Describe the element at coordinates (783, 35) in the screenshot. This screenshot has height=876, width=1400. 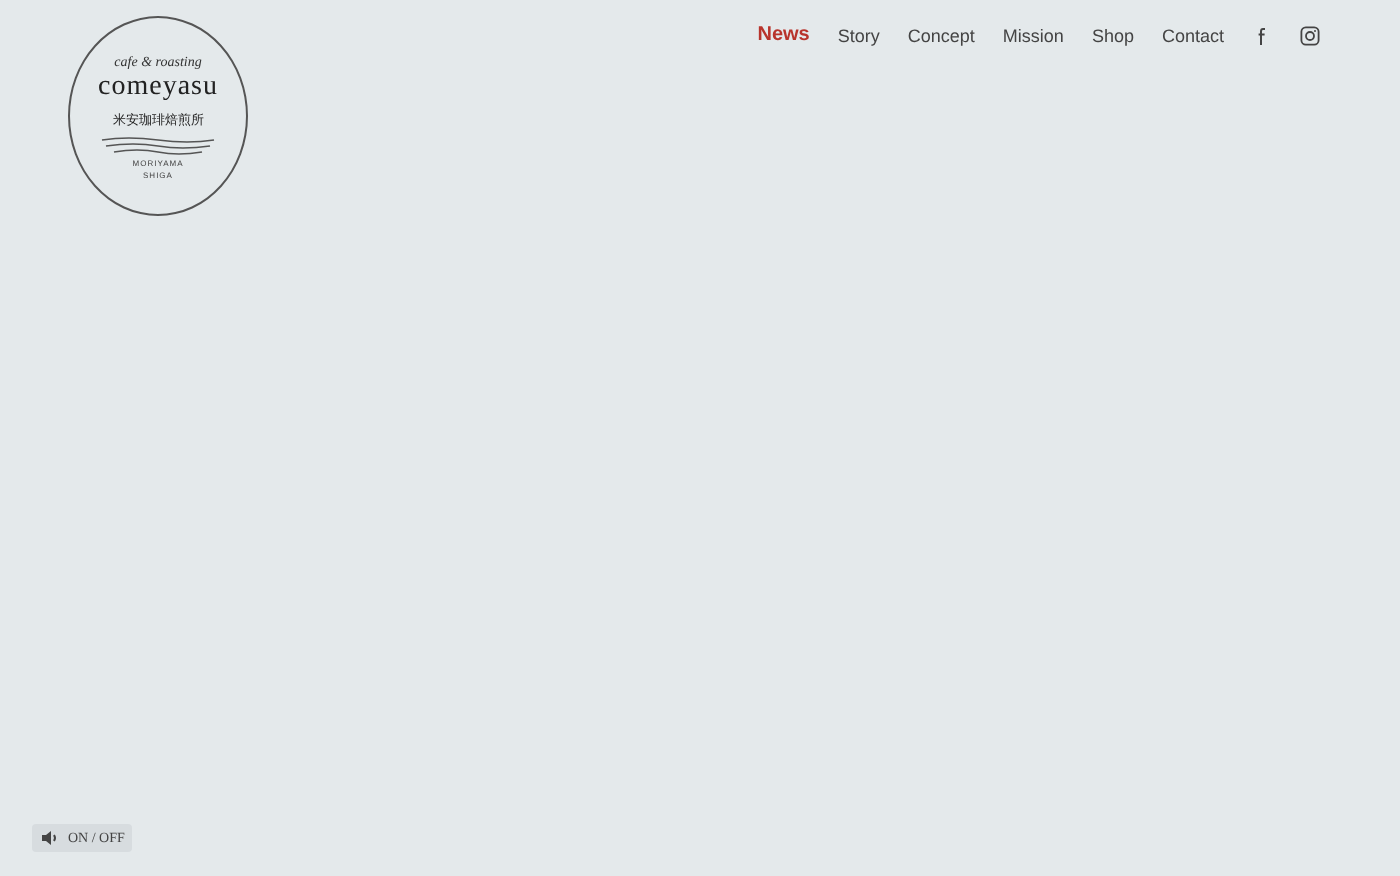
I see `nav-link: News` at that location.